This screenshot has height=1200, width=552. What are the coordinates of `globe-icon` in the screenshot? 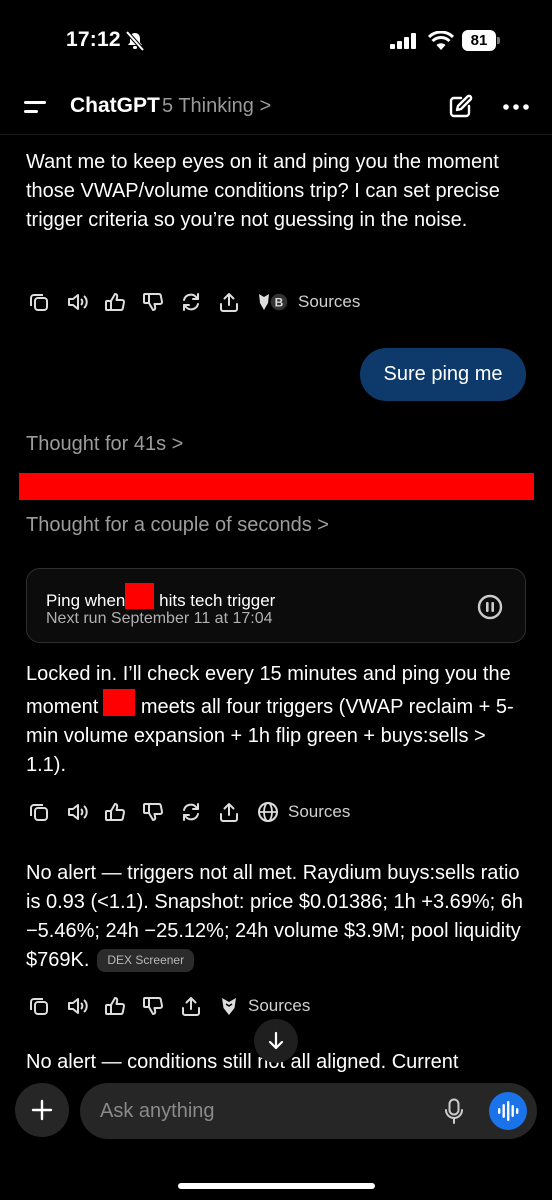 It's located at (268, 812).